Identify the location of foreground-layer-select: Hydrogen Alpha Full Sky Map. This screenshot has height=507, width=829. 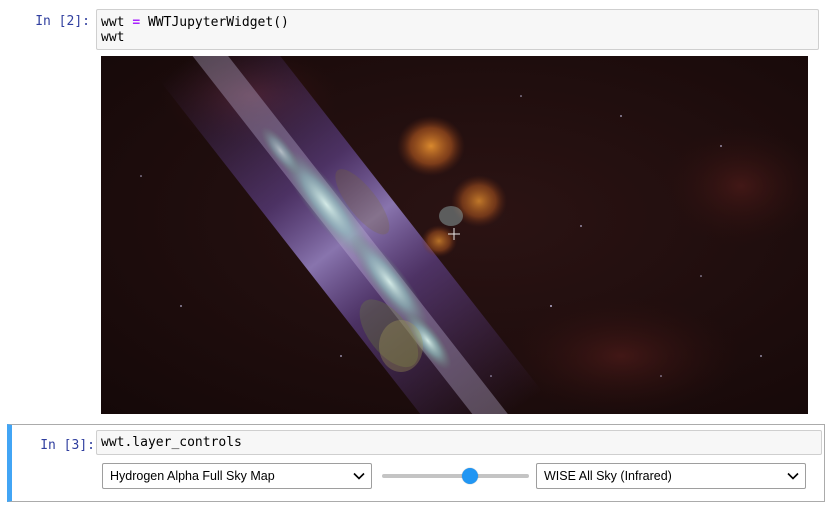
(237, 476).